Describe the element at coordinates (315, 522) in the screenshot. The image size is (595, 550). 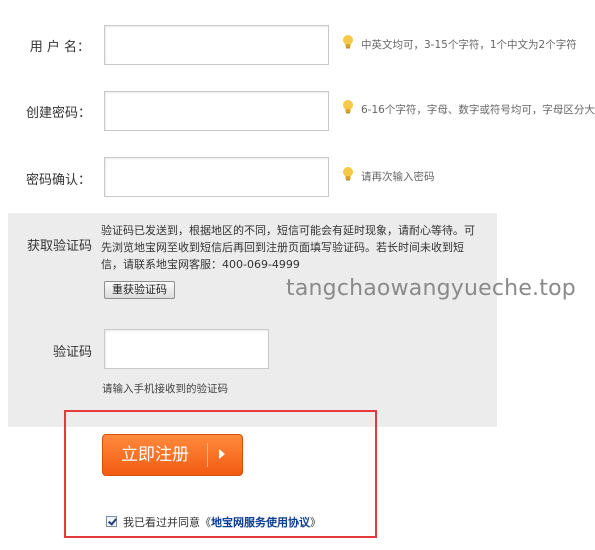
I see `agreement-suffix: 》` at that location.